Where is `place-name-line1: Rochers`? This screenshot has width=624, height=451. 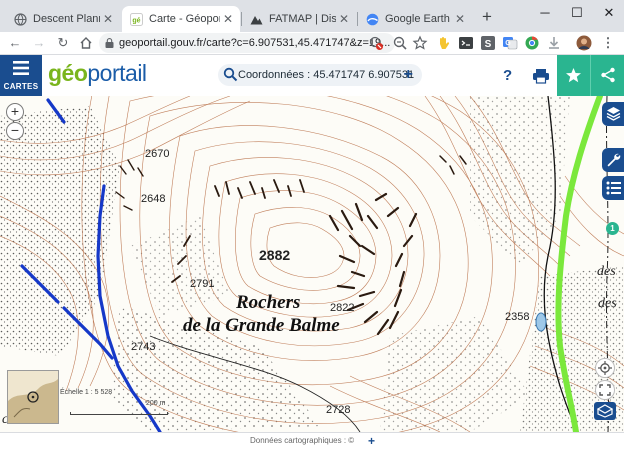 place-name-line1: Rochers is located at coordinates (268, 302).